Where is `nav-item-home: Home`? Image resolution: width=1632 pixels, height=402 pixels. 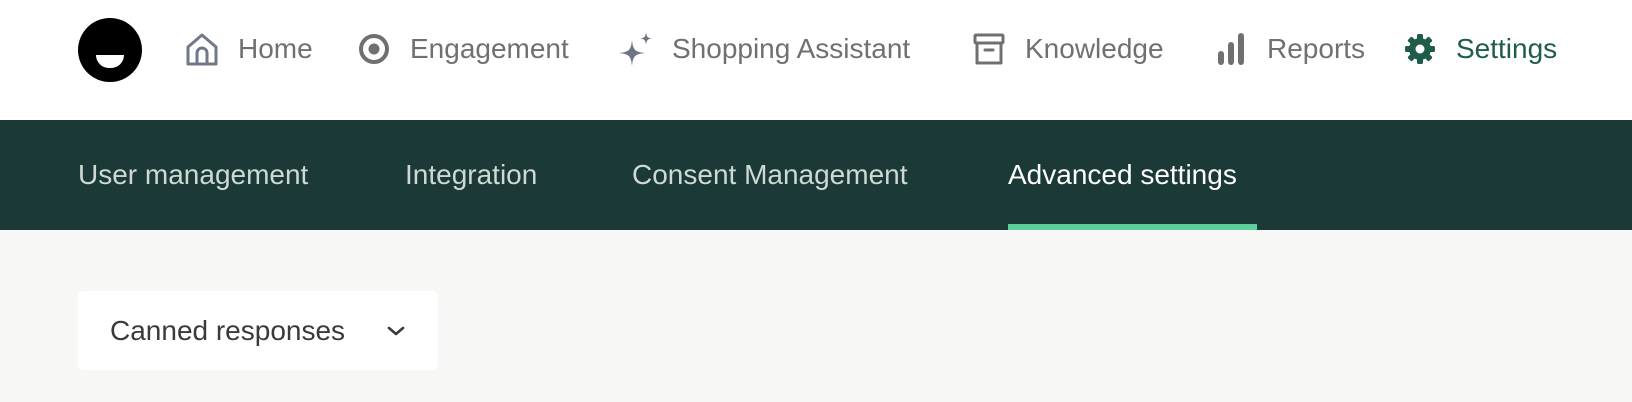 nav-item-home: Home is located at coordinates (247, 49).